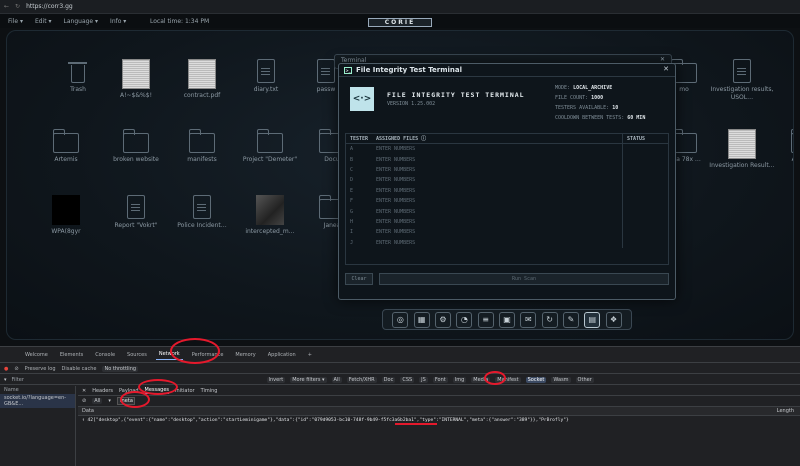 This screenshot has width=800, height=466. What do you see at coordinates (411, 104) in the screenshot?
I see `app-version: VERSION 1.25.002` at bounding box center [411, 104].